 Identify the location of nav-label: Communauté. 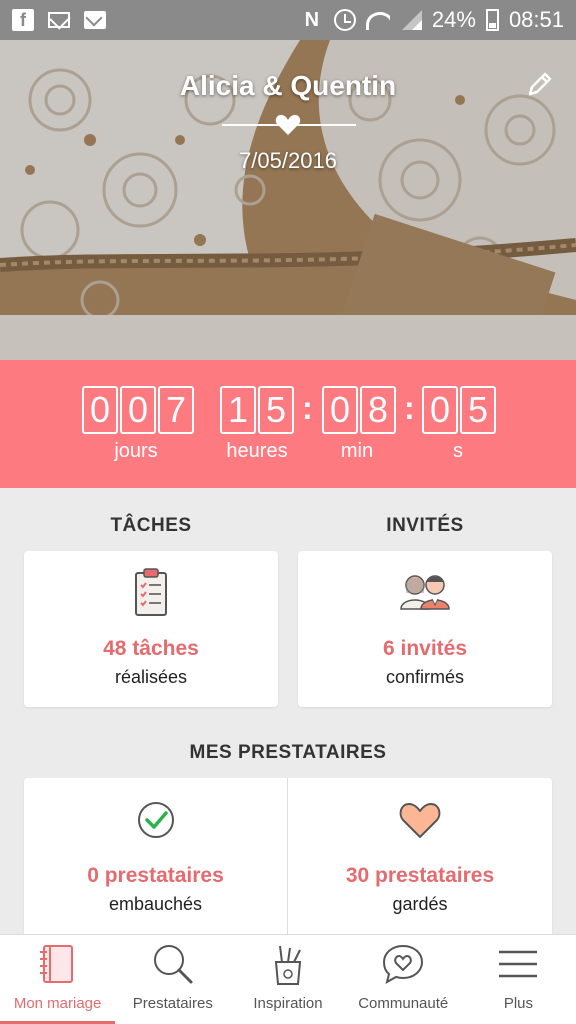
(403, 1003).